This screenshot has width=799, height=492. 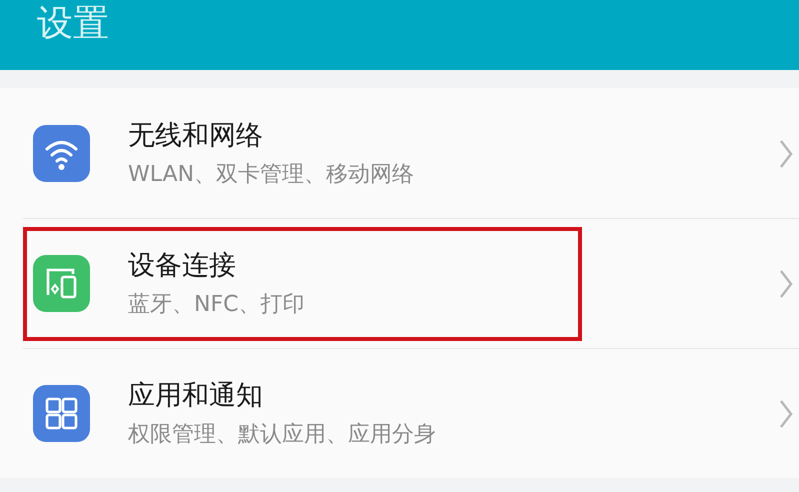 I want to click on row-subtitle: 蓝牙、NFC、打印, so click(x=216, y=304).